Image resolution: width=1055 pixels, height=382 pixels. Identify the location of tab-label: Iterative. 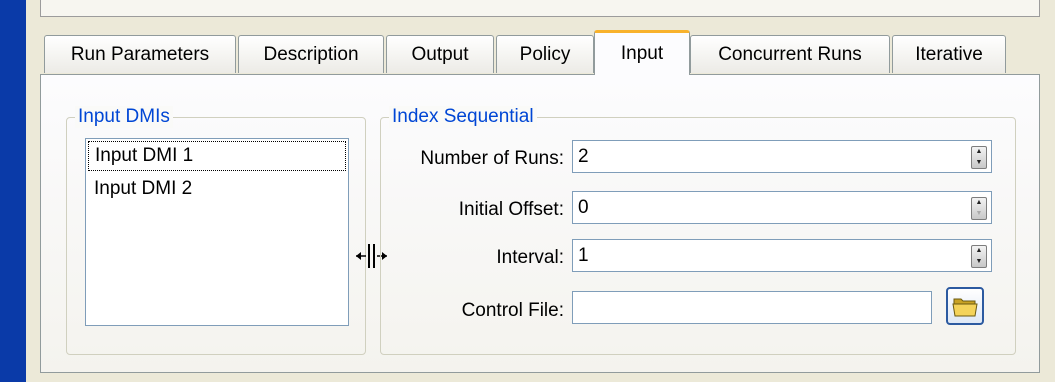
(949, 54).